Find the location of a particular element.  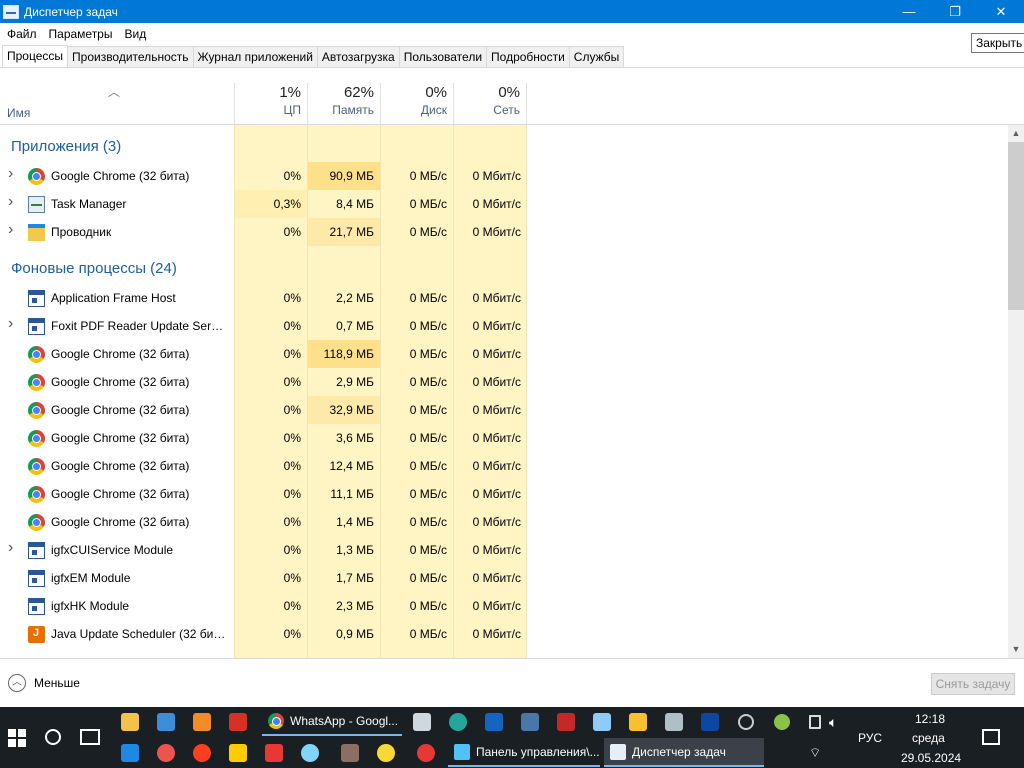

end-task-button: Снять задачу is located at coordinates (973, 684).